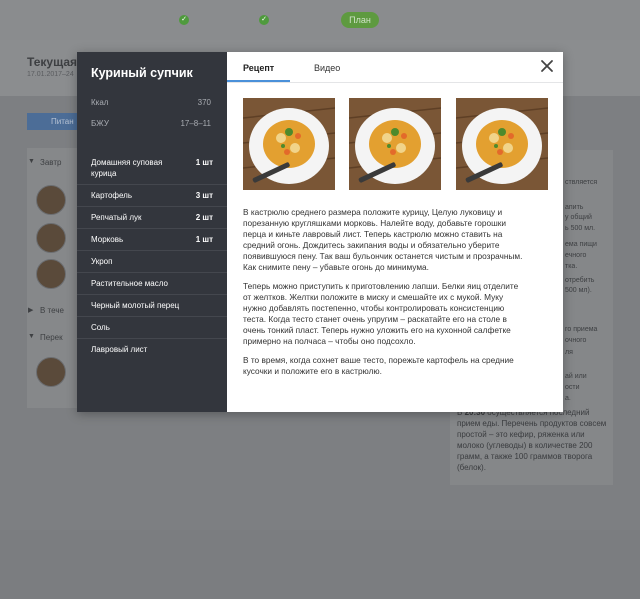 The height and width of the screenshot is (599, 640). I want to click on page-footer-band, so click(320, 564).